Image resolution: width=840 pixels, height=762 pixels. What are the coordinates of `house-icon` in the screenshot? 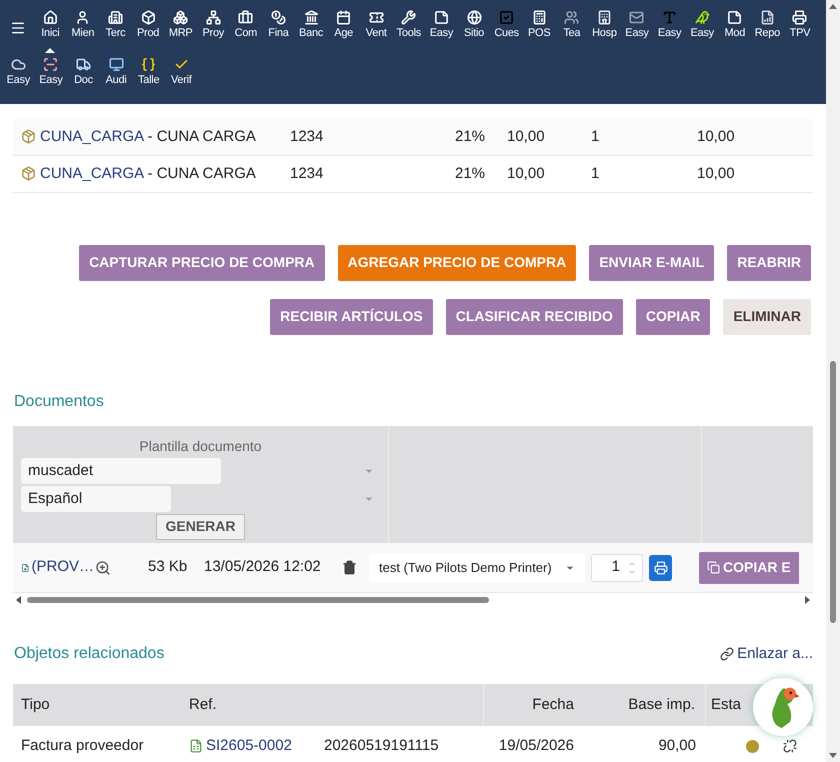 It's located at (50, 17).